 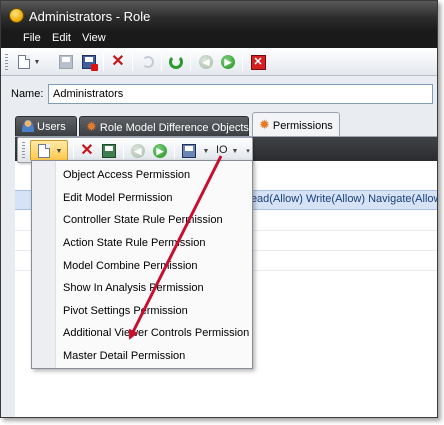 I want to click on edit-icon, so click(x=109, y=151).